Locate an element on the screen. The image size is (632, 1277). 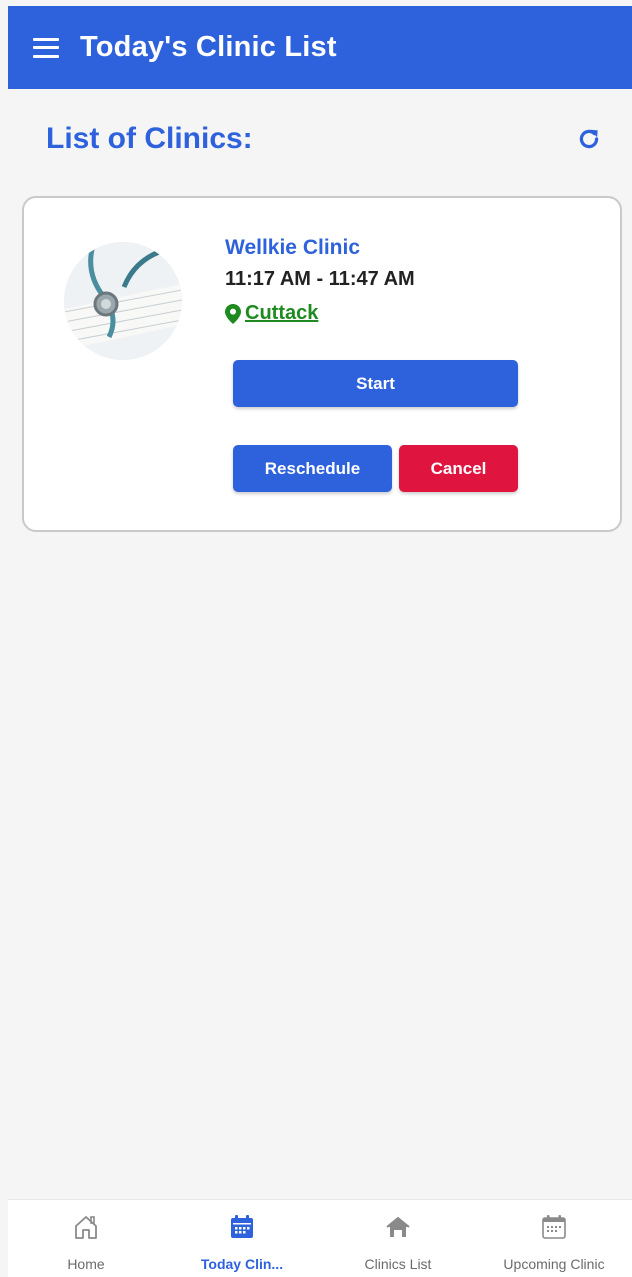
start-button: Start is located at coordinates (375, 383).